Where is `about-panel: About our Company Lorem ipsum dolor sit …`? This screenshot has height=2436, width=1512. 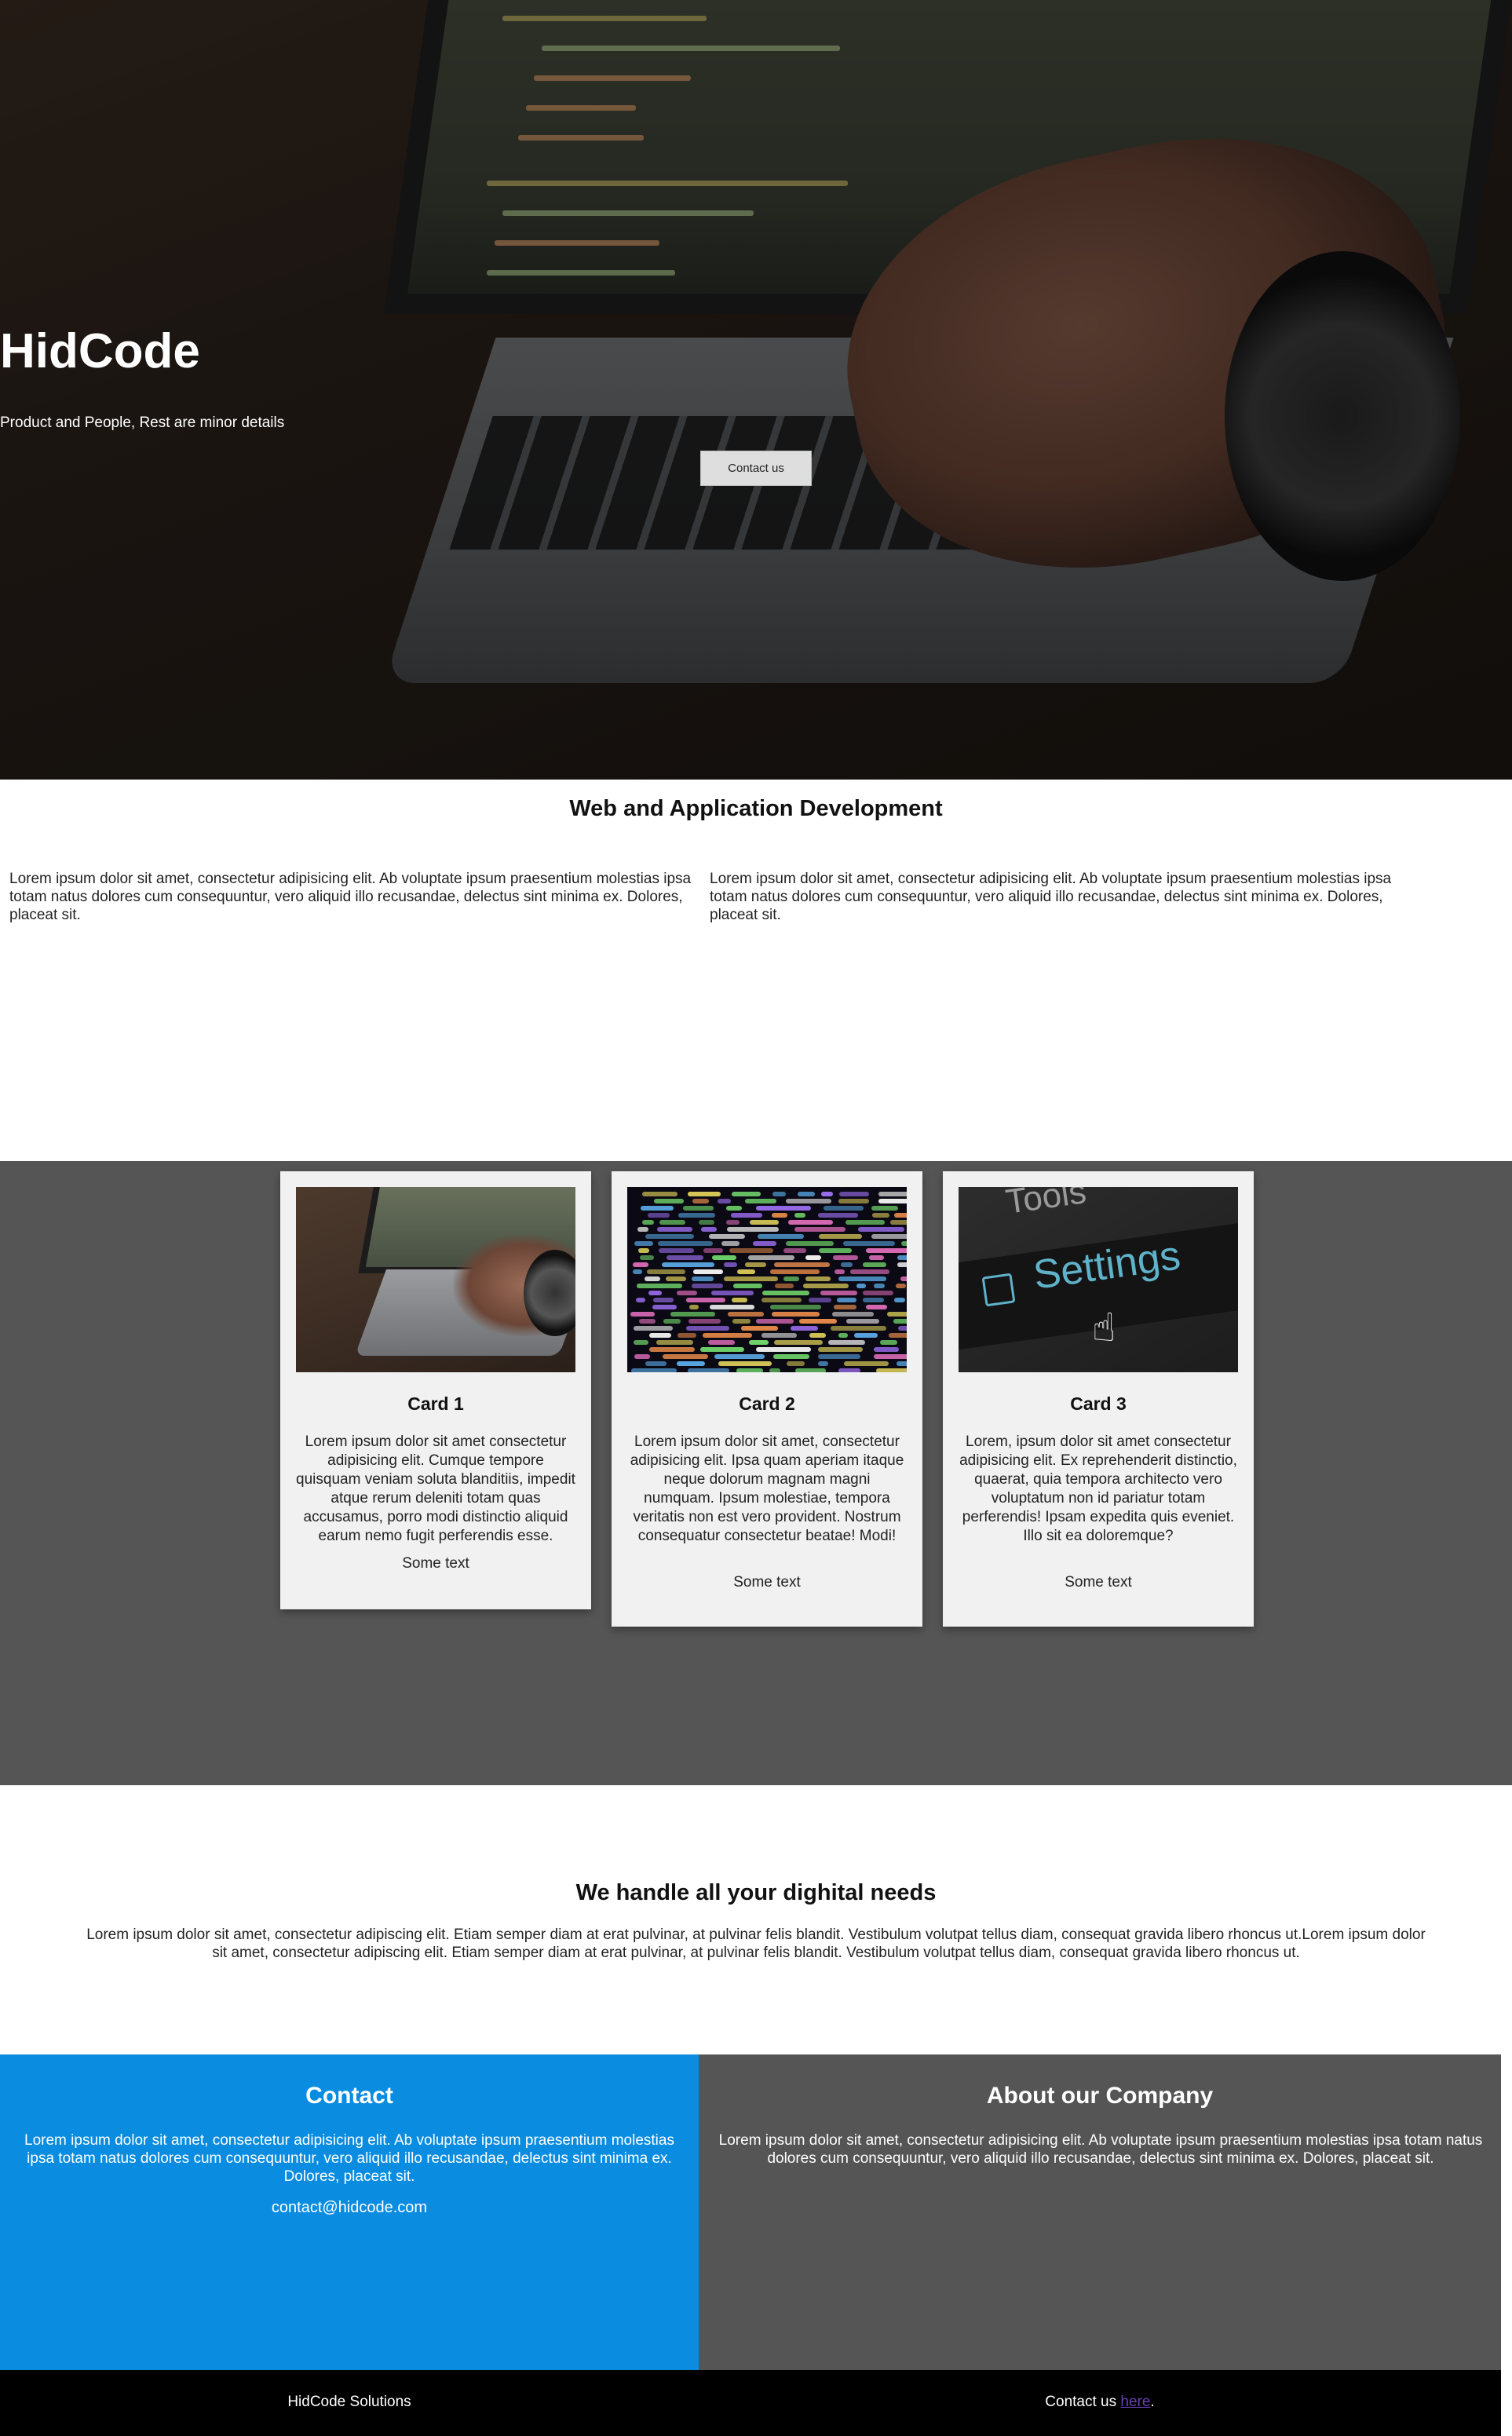
about-panel: About our Company Lorem ipsum dolor sit … is located at coordinates (1100, 2212).